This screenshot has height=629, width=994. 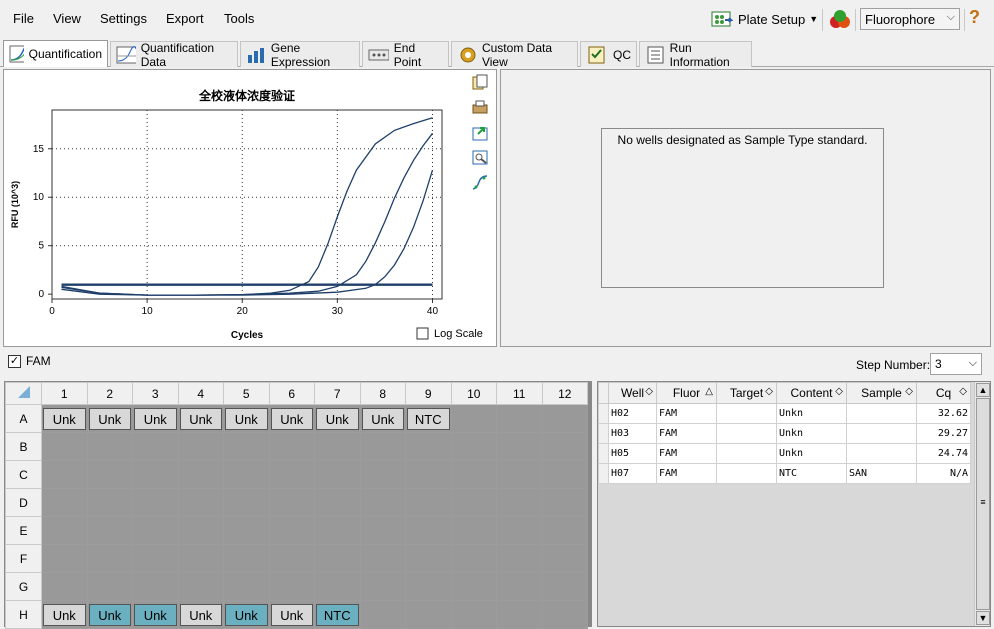 What do you see at coordinates (632, 453) in the screenshot?
I see `table-cell: H05` at bounding box center [632, 453].